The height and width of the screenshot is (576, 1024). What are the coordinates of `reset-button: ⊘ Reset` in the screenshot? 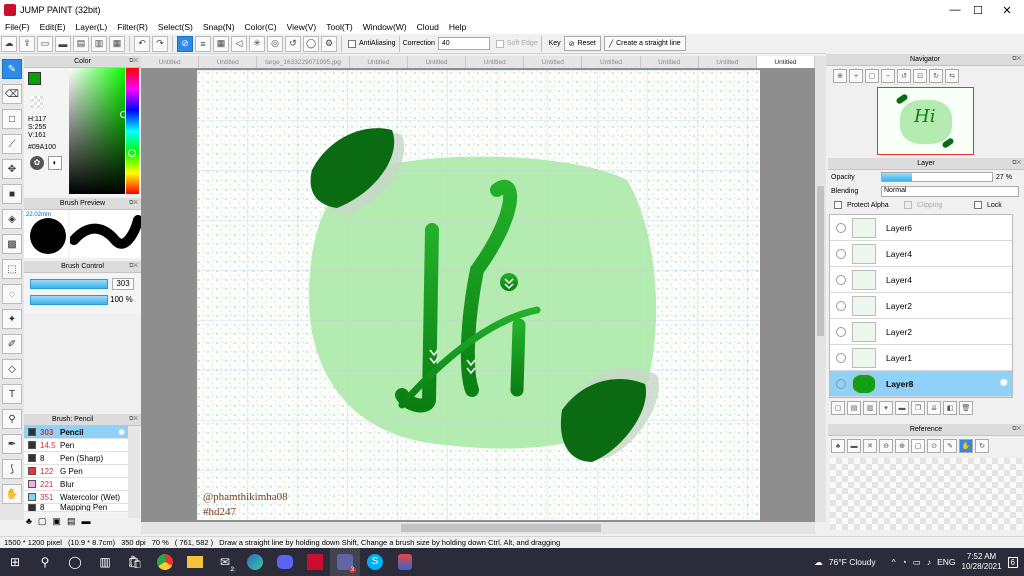 It's located at (582, 43).